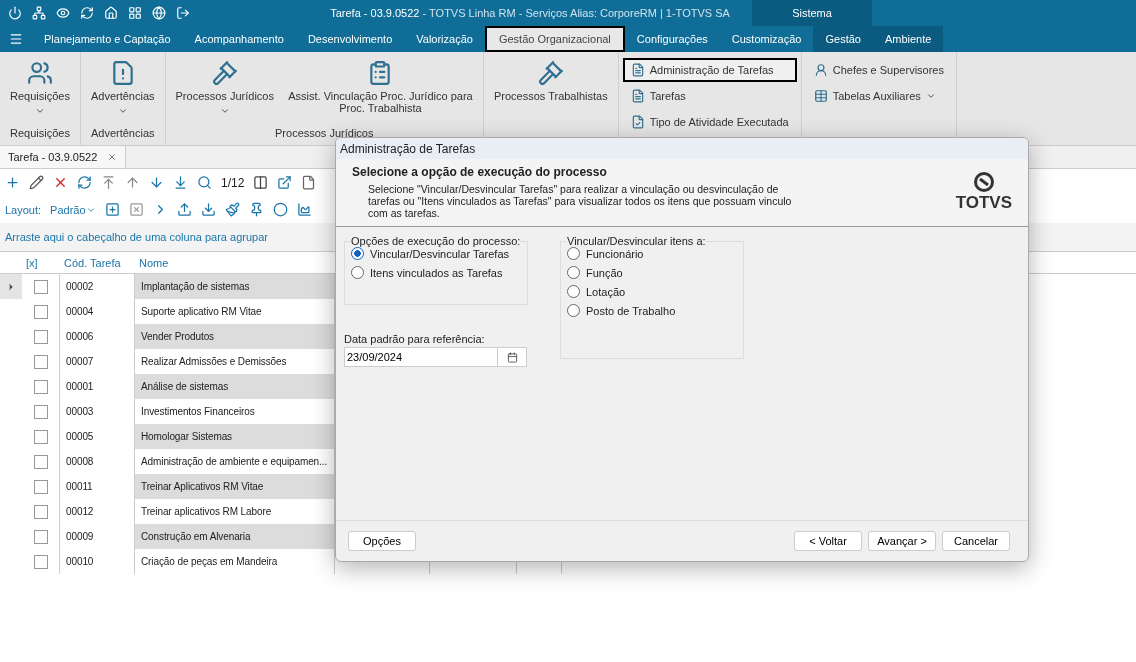 This screenshot has width=1136, height=662. Describe the element at coordinates (878, 70) in the screenshot. I see `ribbon-button: Chefes e Supervisores` at that location.